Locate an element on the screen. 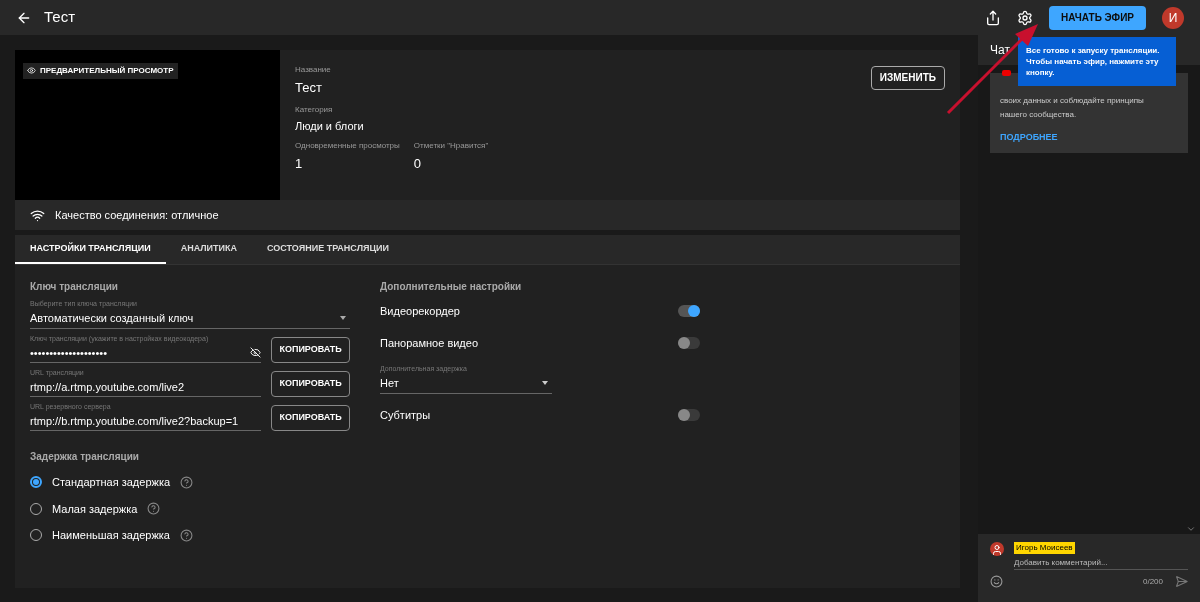 Image resolution: width=1200 pixels, height=602 pixels. radio-label: Наименьшая задержка is located at coordinates (111, 535).